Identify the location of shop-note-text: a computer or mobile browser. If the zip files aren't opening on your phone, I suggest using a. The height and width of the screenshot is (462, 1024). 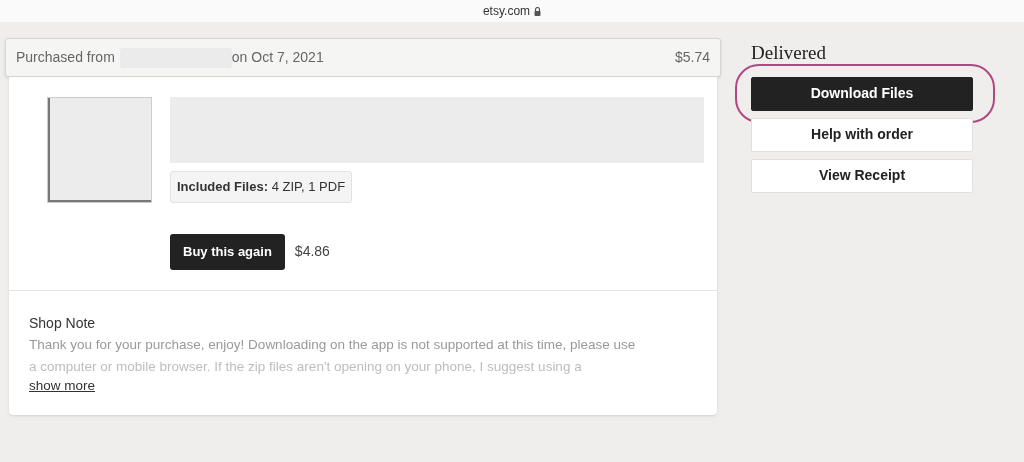
(306, 367).